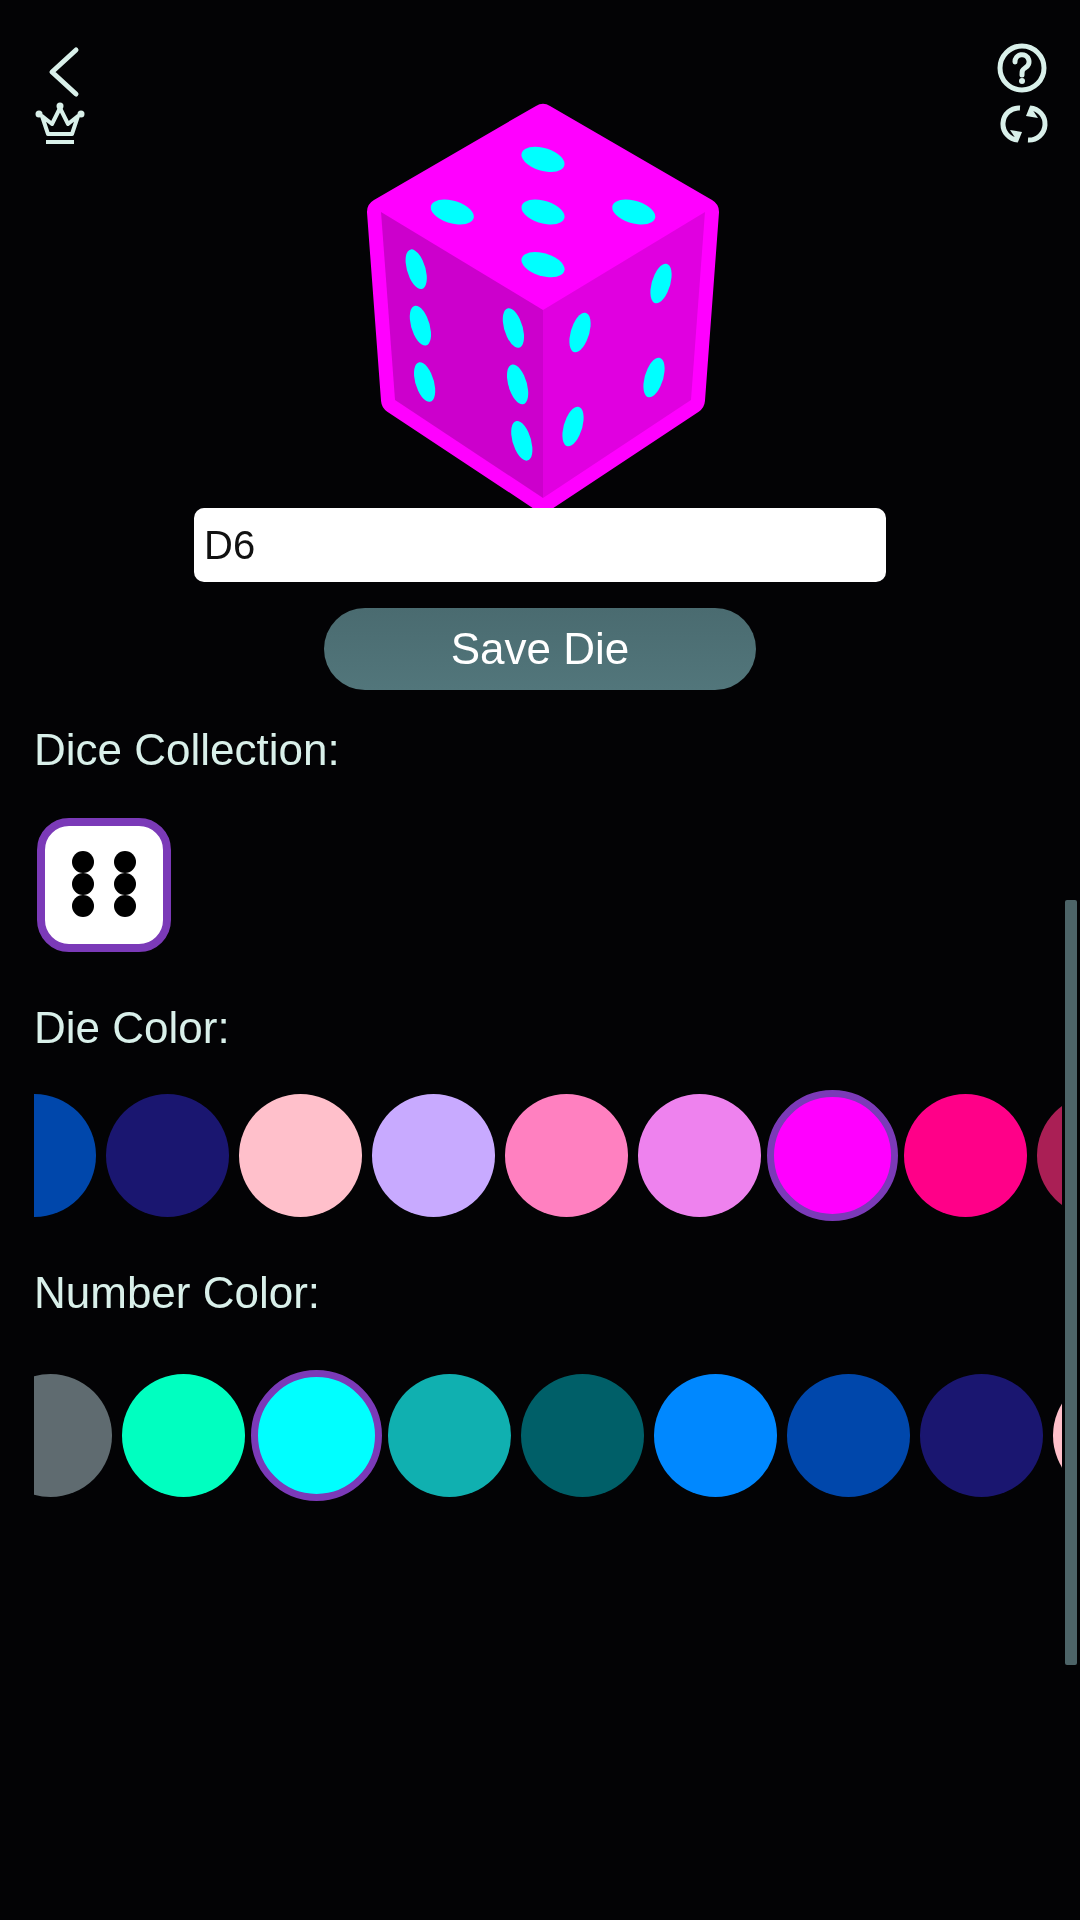 This screenshot has height=1920, width=1080. What do you see at coordinates (187, 750) in the screenshot?
I see `section-label: Dice Collection:` at bounding box center [187, 750].